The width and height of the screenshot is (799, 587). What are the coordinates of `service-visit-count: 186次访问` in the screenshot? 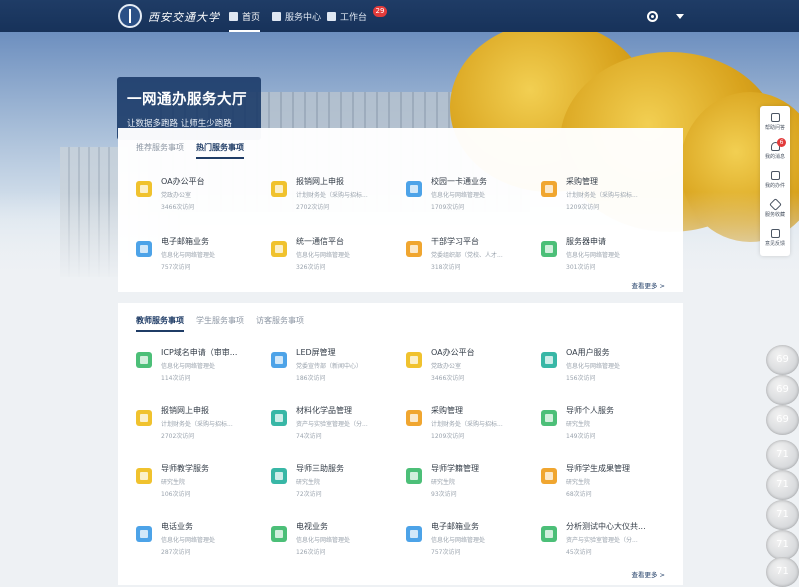 It's located at (311, 378).